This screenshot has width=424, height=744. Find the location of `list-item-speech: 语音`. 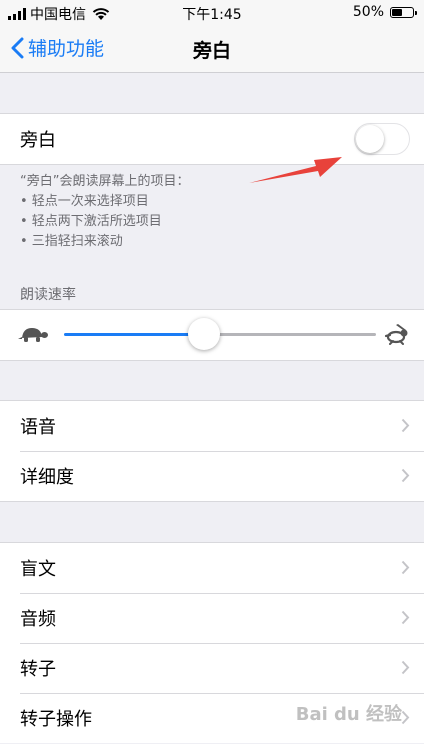

list-item-speech: 语音 is located at coordinates (212, 426).